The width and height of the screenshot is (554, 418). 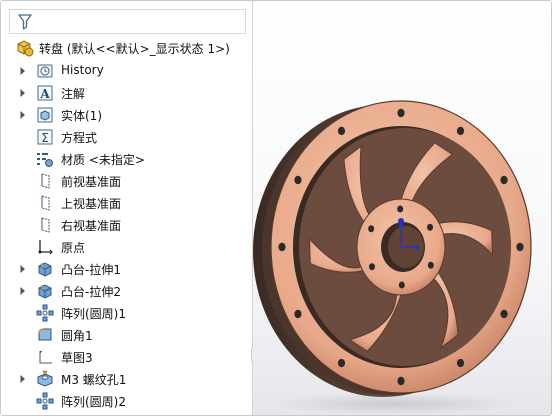 I want to click on tree-item-top-plane: 上视基准面, so click(x=126, y=203).